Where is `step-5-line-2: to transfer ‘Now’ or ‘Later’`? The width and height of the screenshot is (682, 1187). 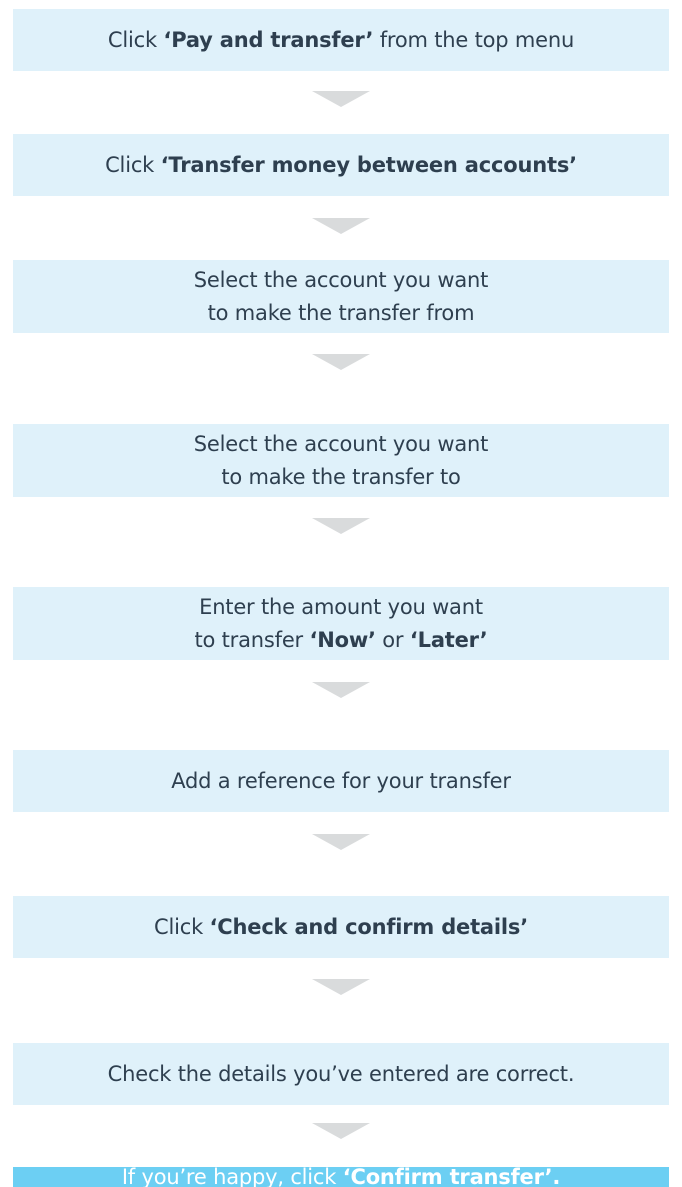 step-5-line-2: to transfer ‘Now’ or ‘Later’ is located at coordinates (341, 639).